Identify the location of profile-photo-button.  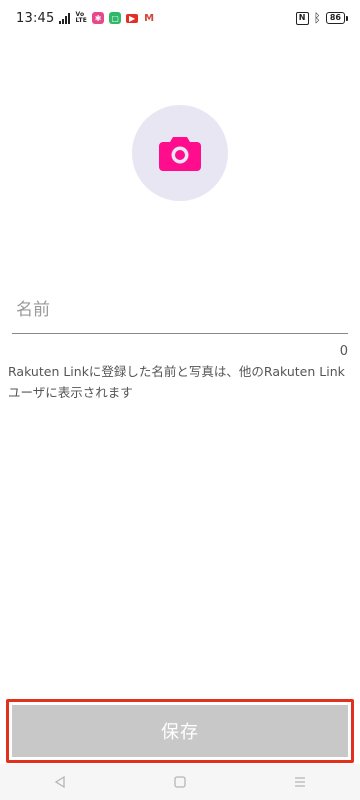
(180, 153).